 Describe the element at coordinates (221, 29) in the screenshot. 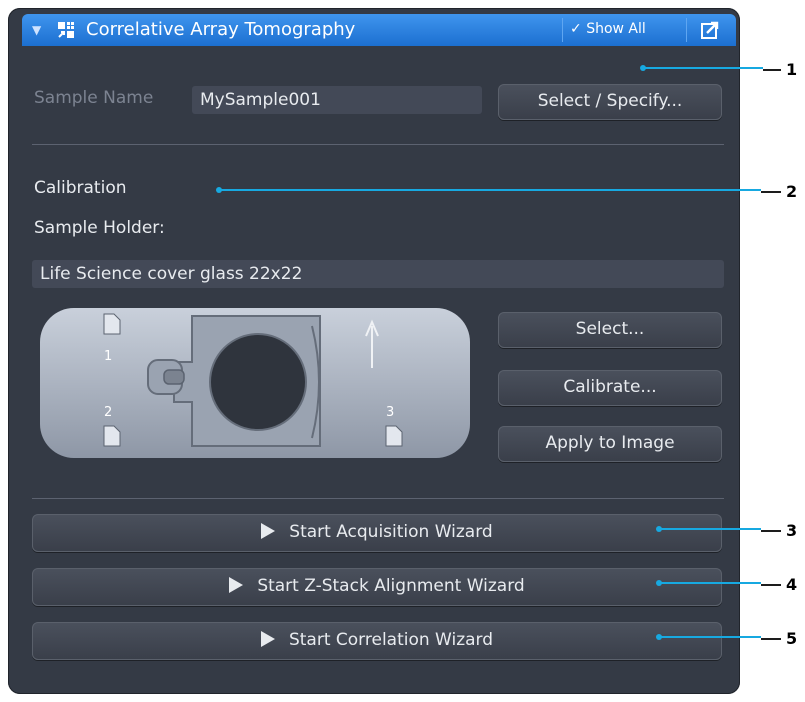

I see `panel-title: Correlative Array Tomography` at that location.